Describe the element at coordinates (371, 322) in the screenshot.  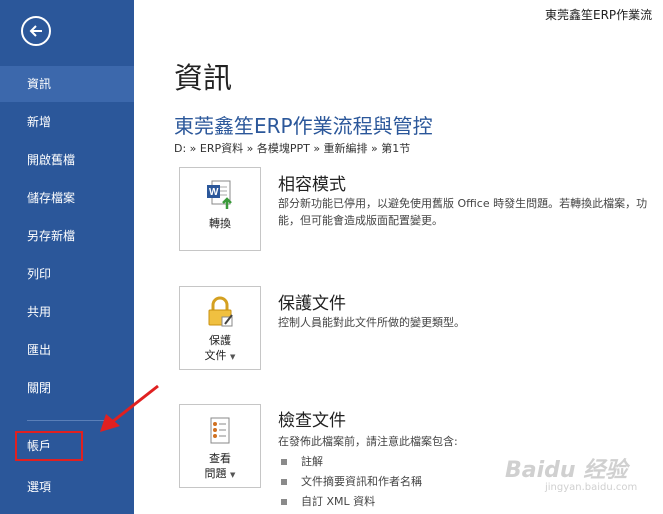
I see `section-desc-protect: 控制人員能對此文件所做的變更類型。` at that location.